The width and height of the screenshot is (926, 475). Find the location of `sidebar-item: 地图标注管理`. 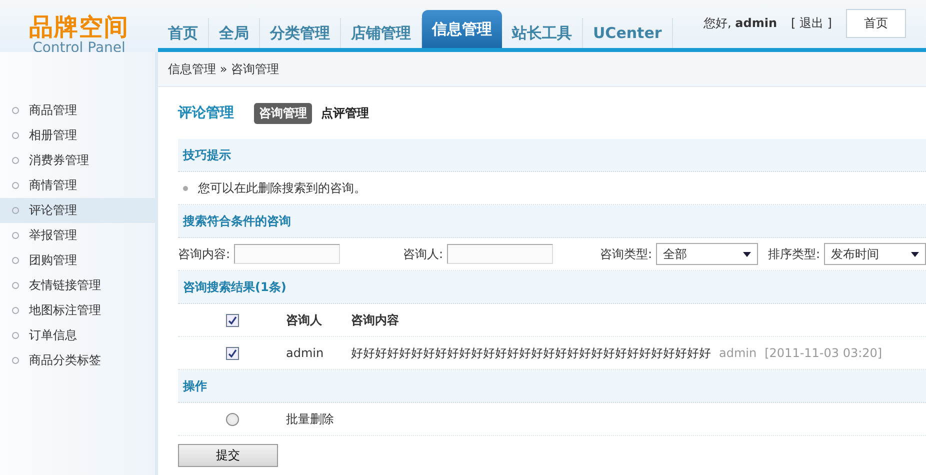

sidebar-item: 地图标注管理 is located at coordinates (77, 310).